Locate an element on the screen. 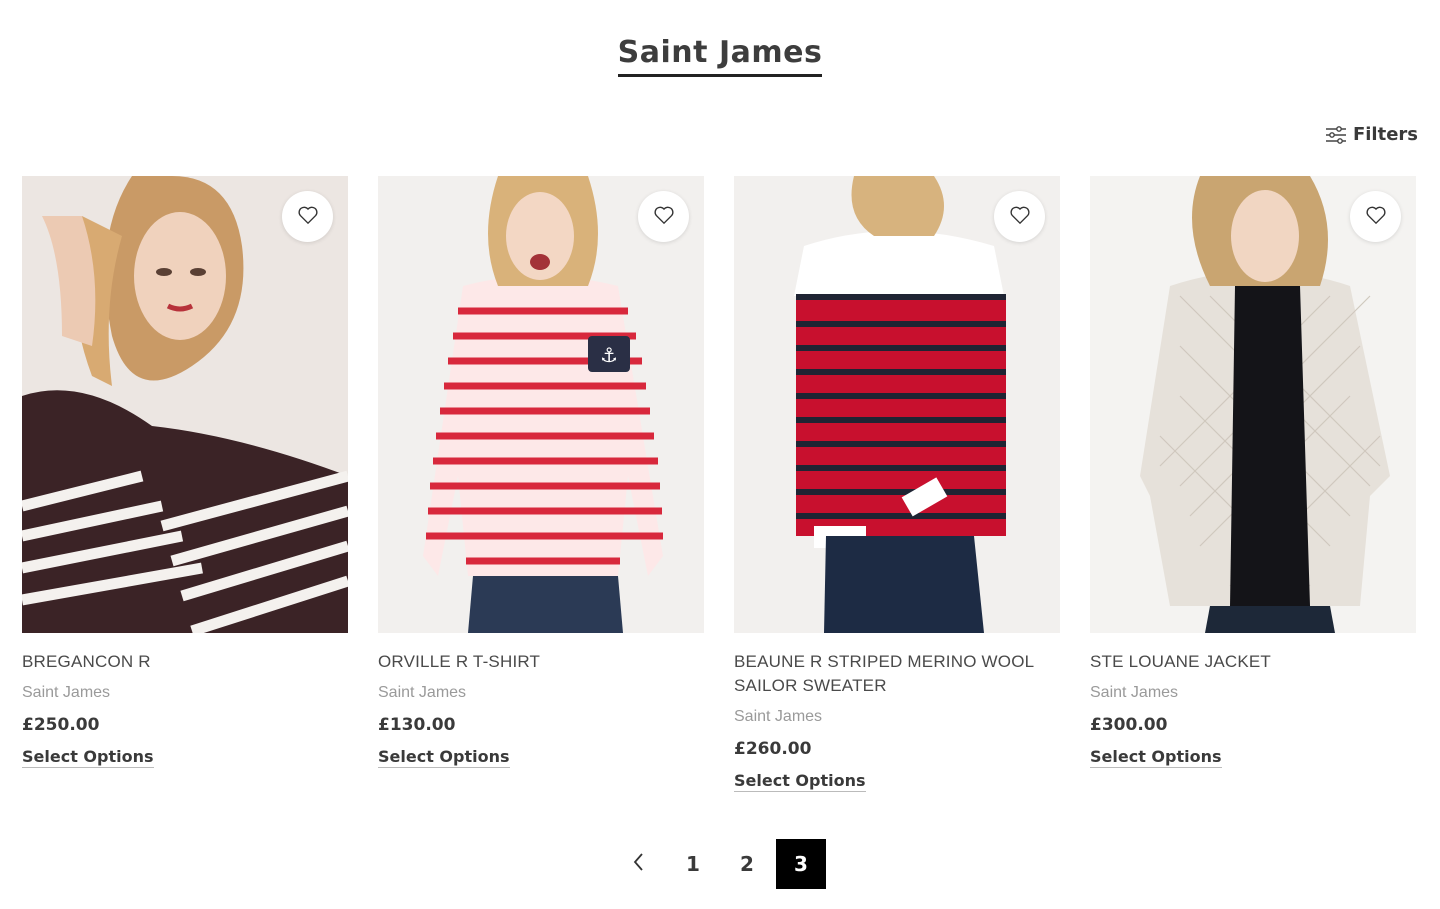 This screenshot has height=909, width=1440. chevron-left-icon is located at coordinates (639, 864).